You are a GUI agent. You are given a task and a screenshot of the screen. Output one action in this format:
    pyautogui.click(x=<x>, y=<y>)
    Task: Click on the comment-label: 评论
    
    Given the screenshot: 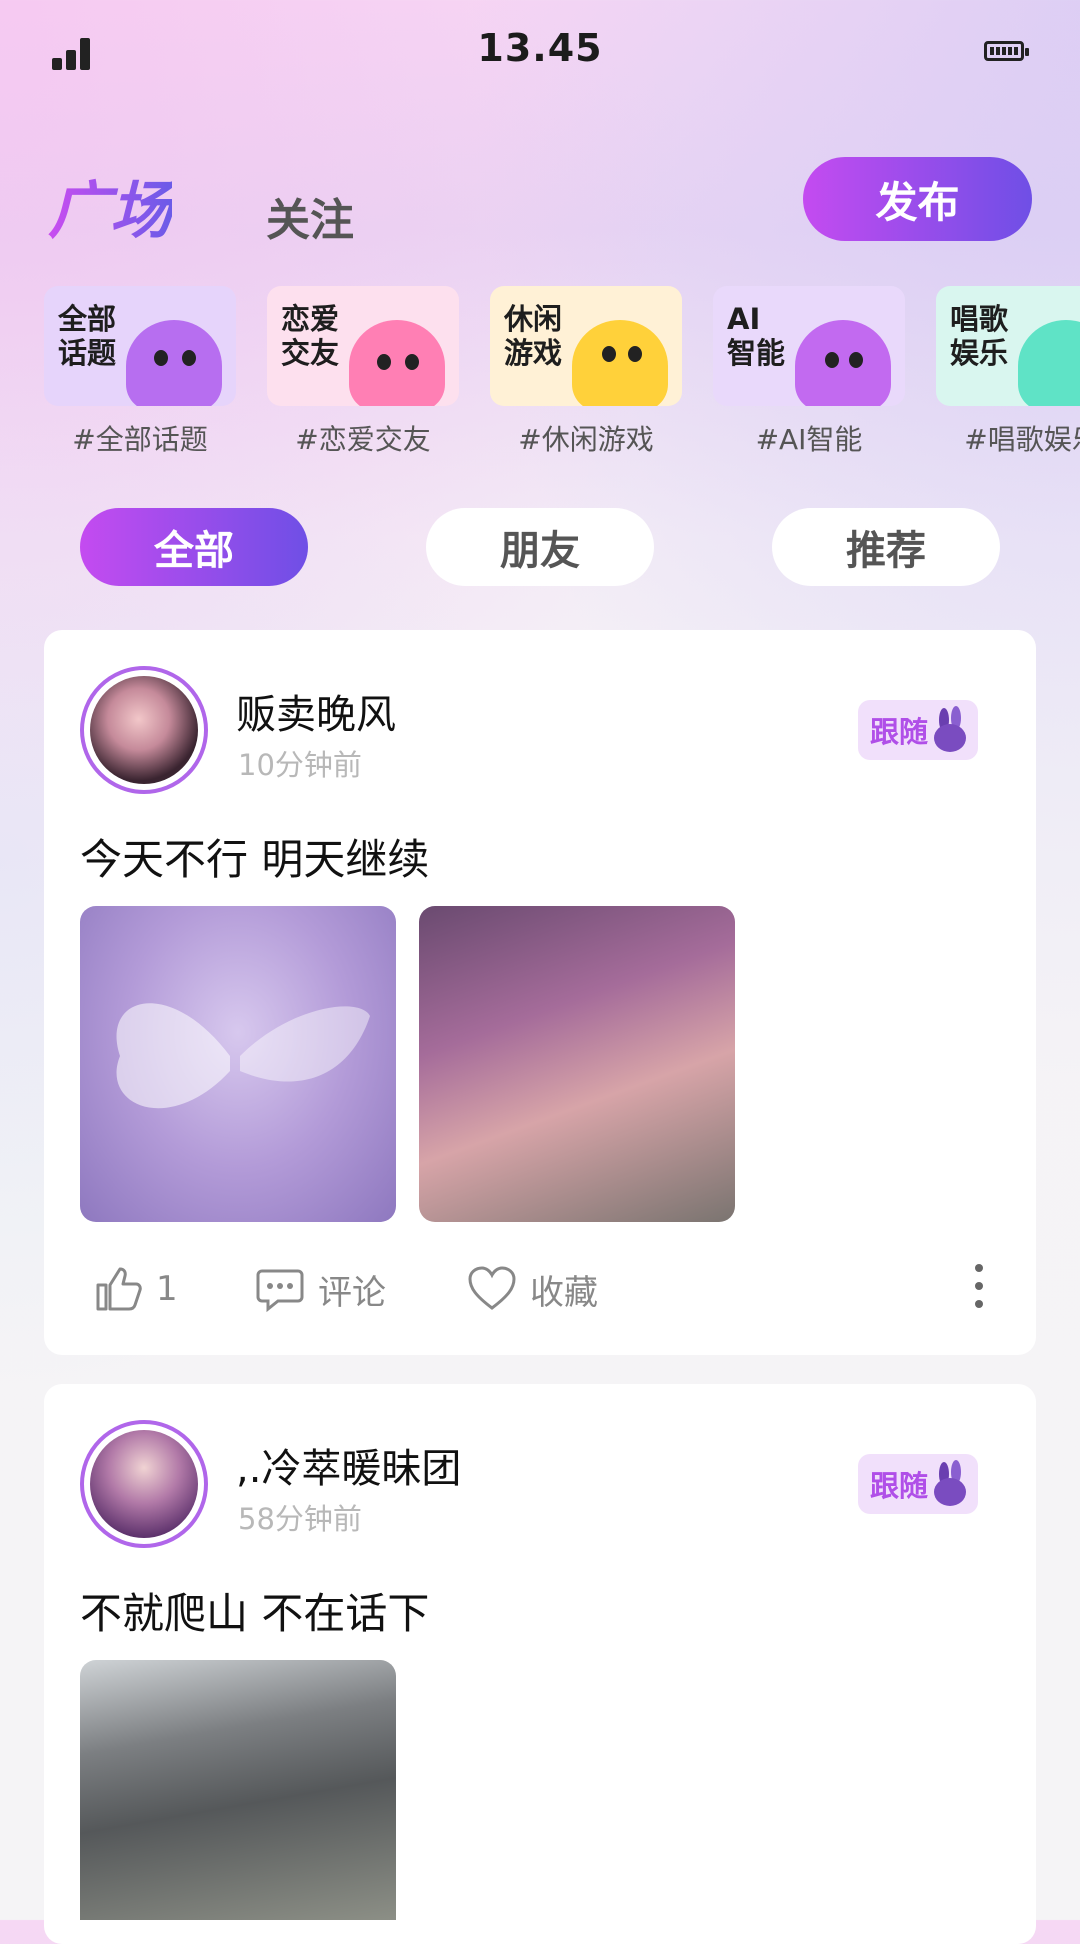 What is the action you would take?
    pyautogui.click(x=352, y=1292)
    